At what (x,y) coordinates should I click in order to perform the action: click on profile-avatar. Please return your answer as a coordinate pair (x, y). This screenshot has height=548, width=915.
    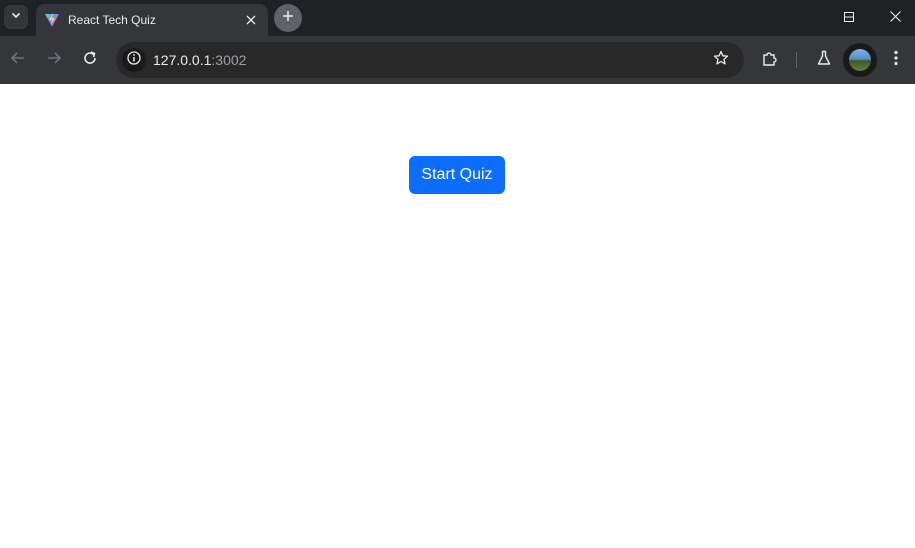
    Looking at the image, I should click on (860, 60).